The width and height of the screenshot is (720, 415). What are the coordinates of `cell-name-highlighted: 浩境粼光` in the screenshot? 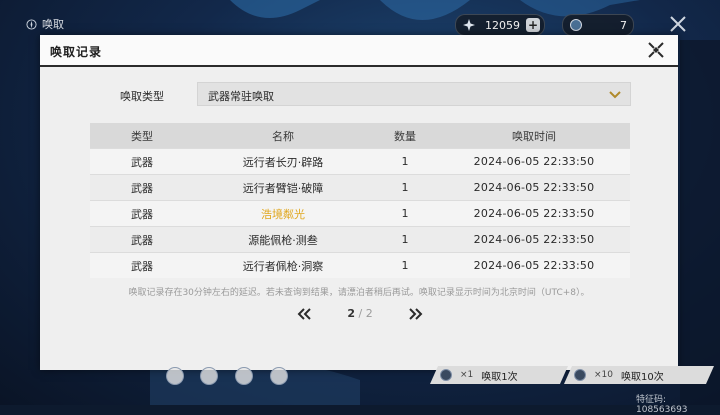 It's located at (283, 213).